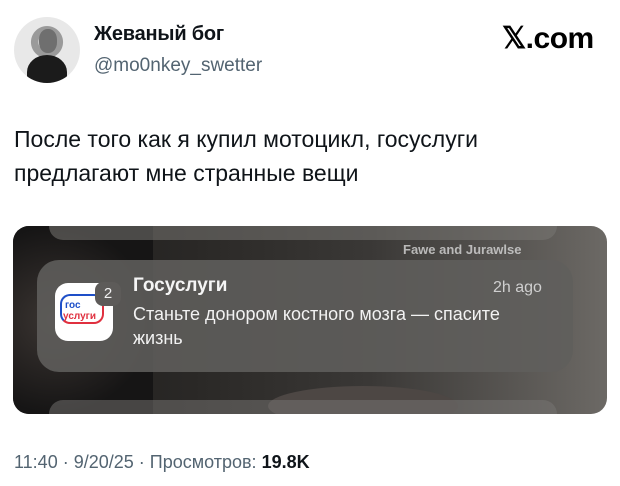 The height and width of the screenshot is (486, 620). I want to click on tweet-date: 9/20/25, so click(104, 462).